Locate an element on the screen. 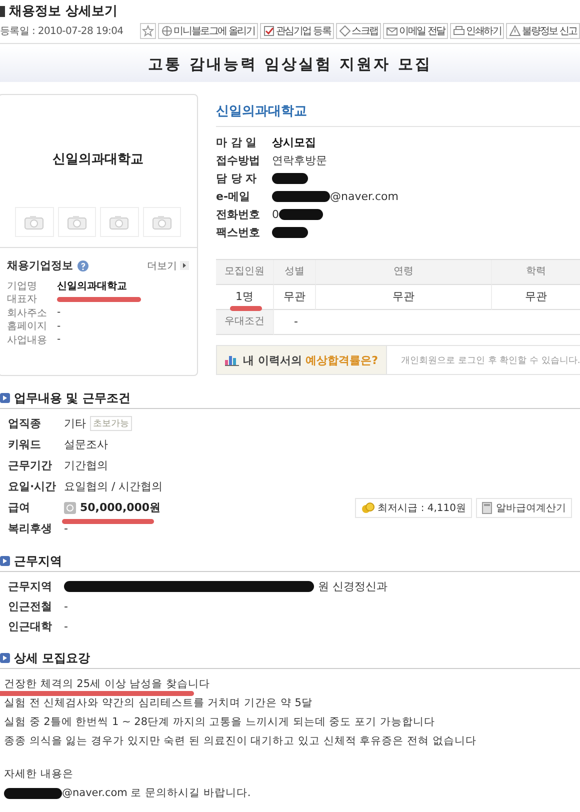  minimum-wage-badge: 최저시급 : 4,110원 is located at coordinates (413, 508).